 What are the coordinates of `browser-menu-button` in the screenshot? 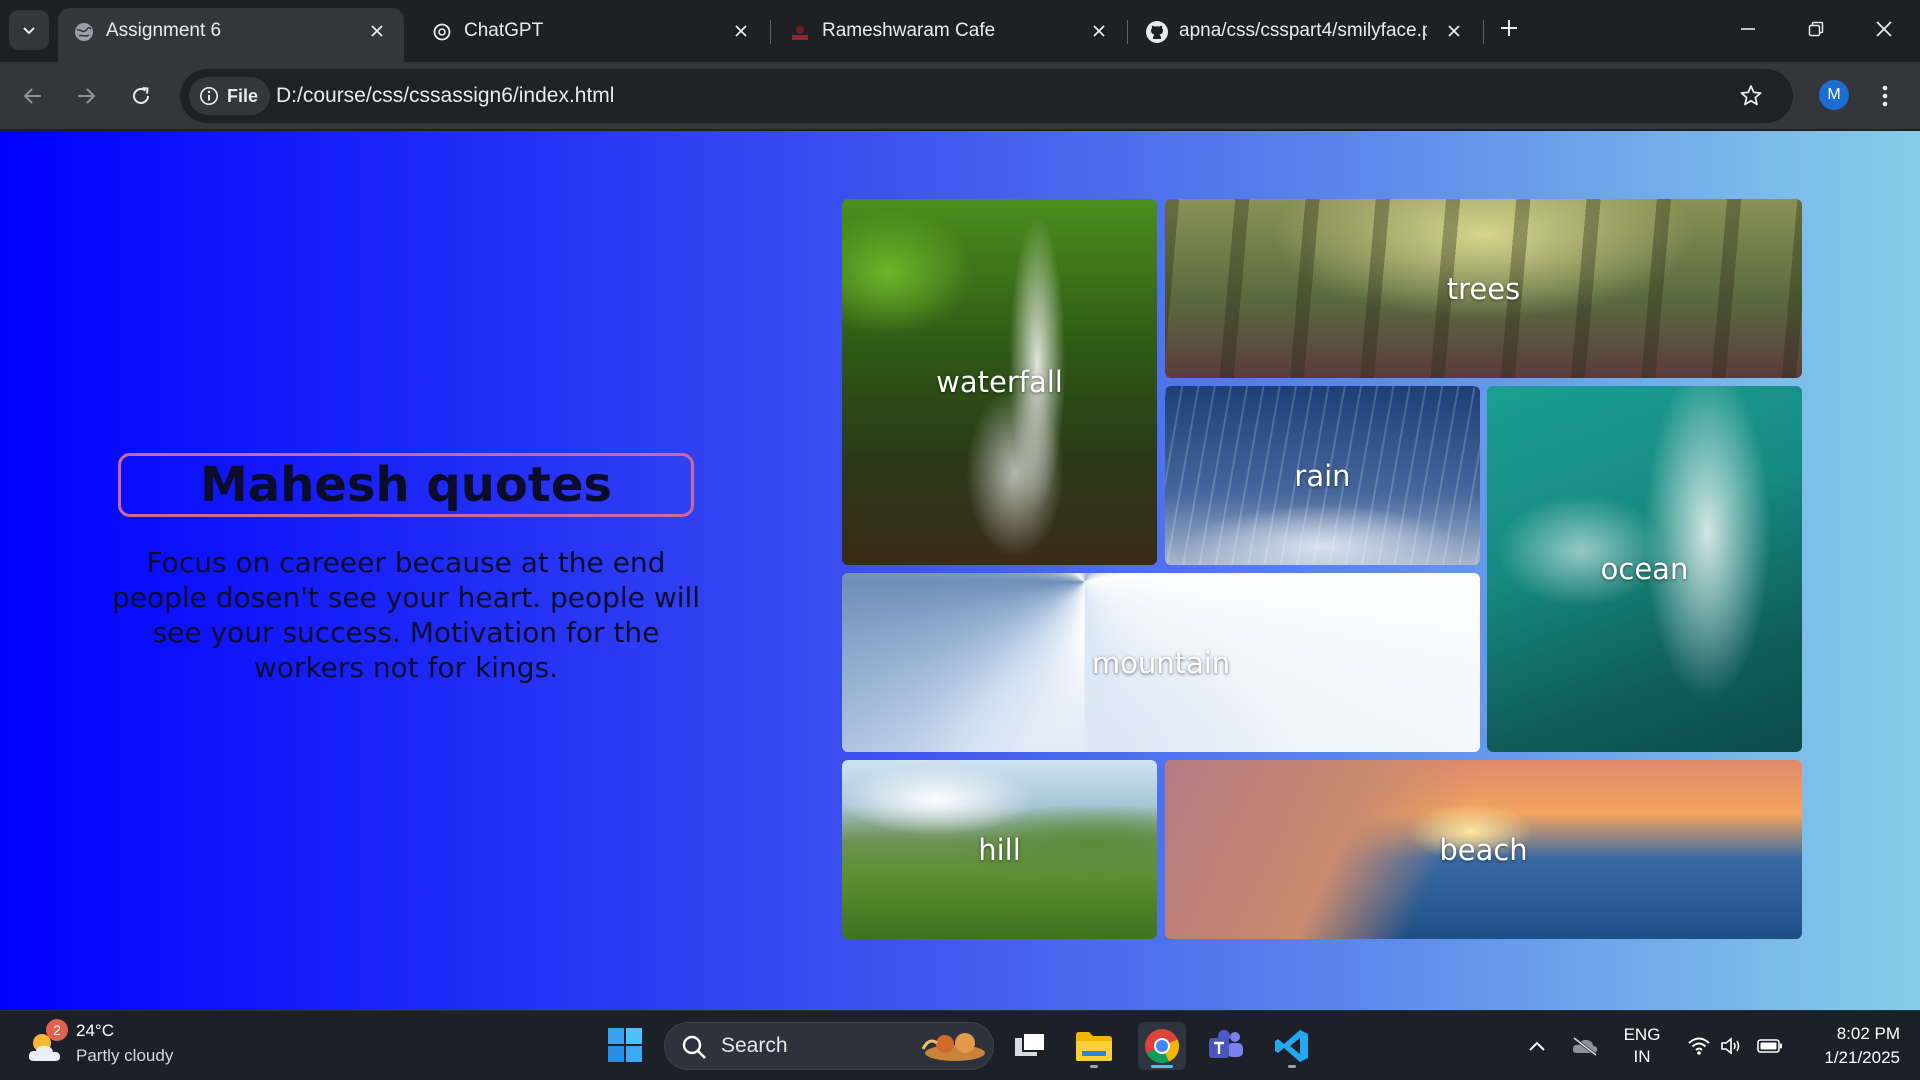 It's located at (1885, 96).